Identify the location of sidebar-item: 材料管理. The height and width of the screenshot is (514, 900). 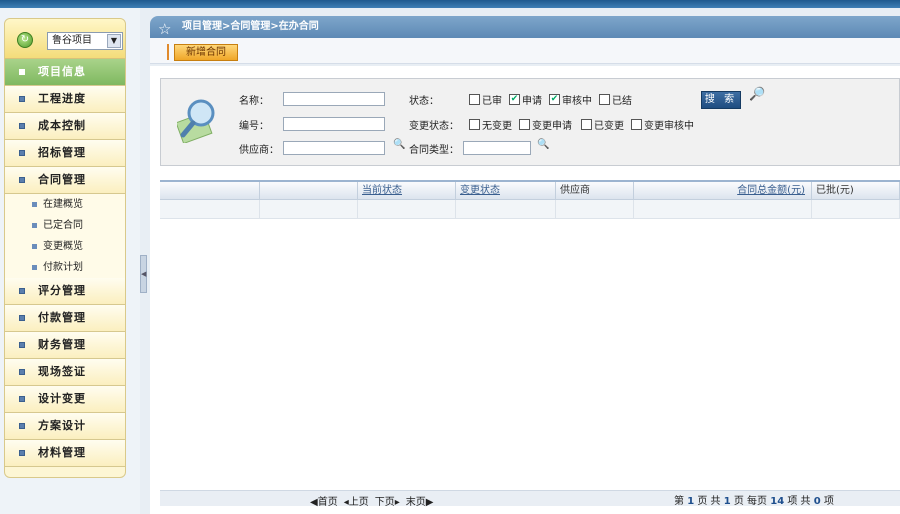
(65, 453).